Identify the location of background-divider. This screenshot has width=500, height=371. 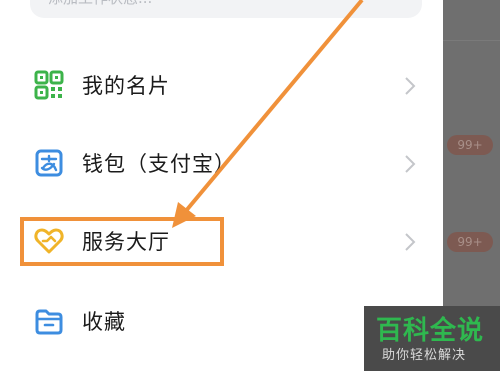
(471, 40).